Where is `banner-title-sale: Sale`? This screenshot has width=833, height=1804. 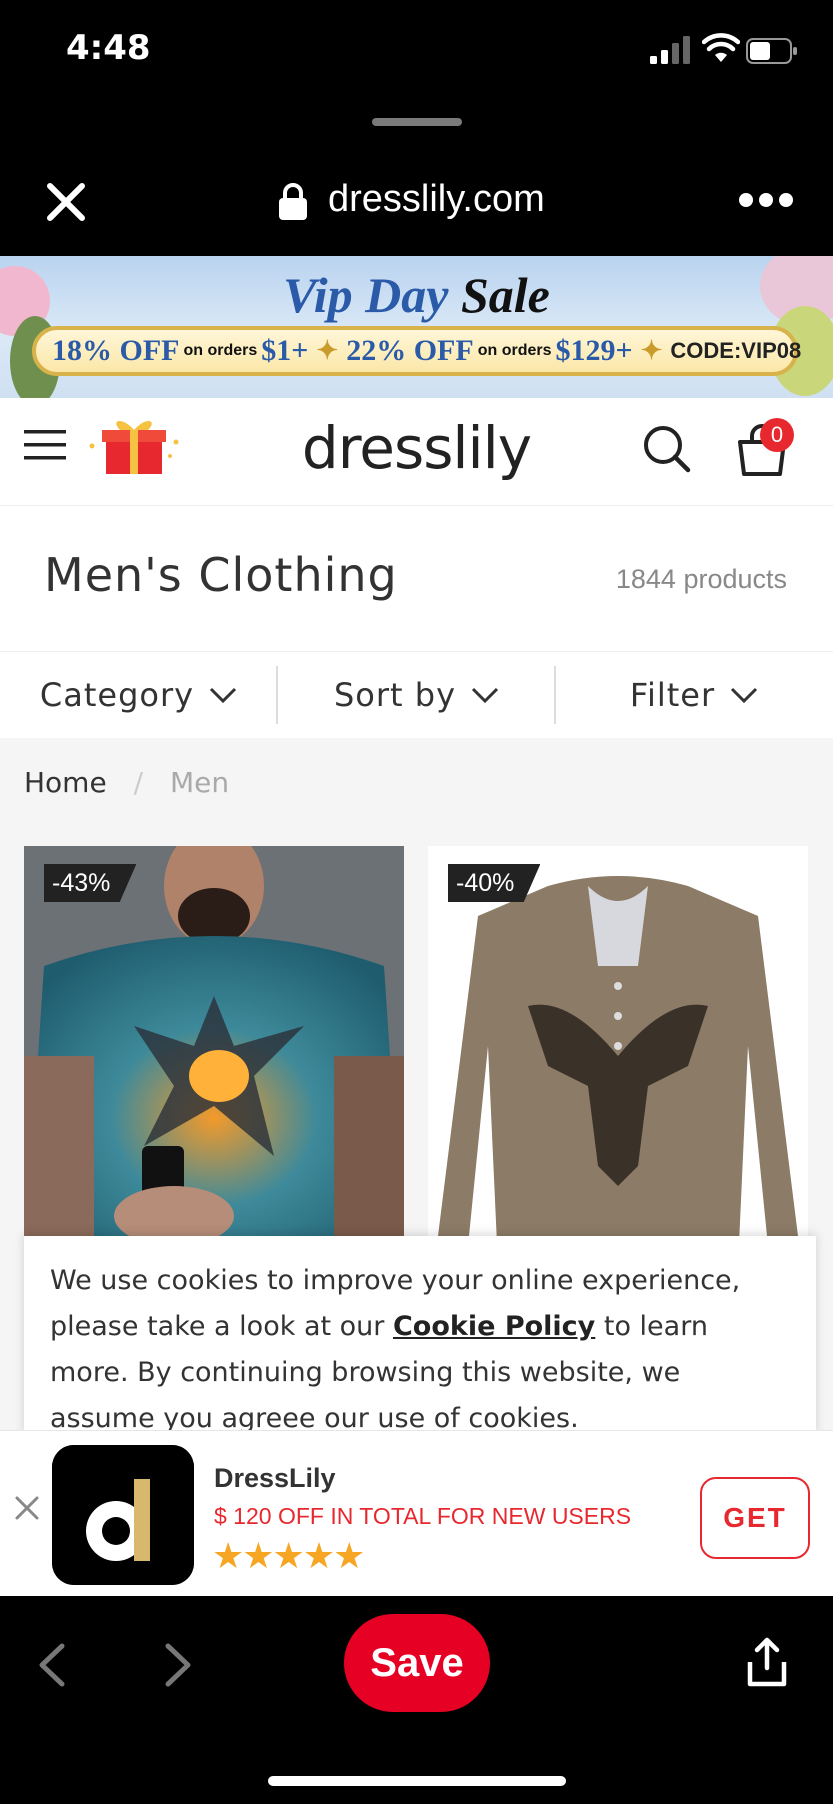 banner-title-sale: Sale is located at coordinates (505, 295).